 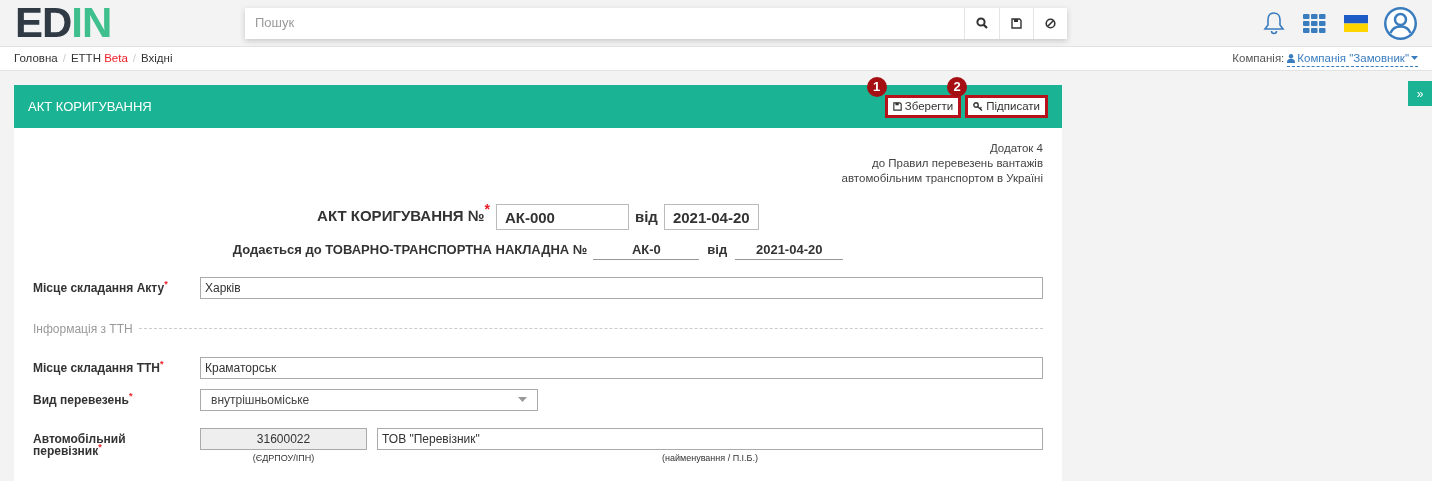 I want to click on clear-button, so click(x=1050, y=23).